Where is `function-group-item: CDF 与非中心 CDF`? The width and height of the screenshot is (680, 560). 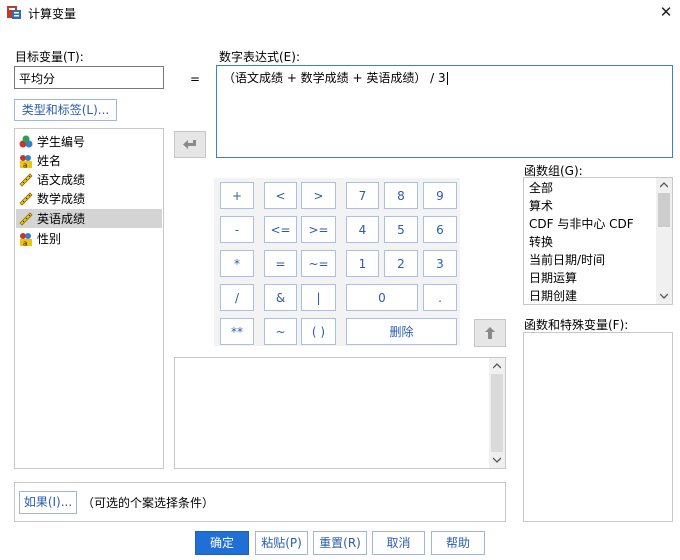 function-group-item: CDF 与非中心 CDF is located at coordinates (581, 224).